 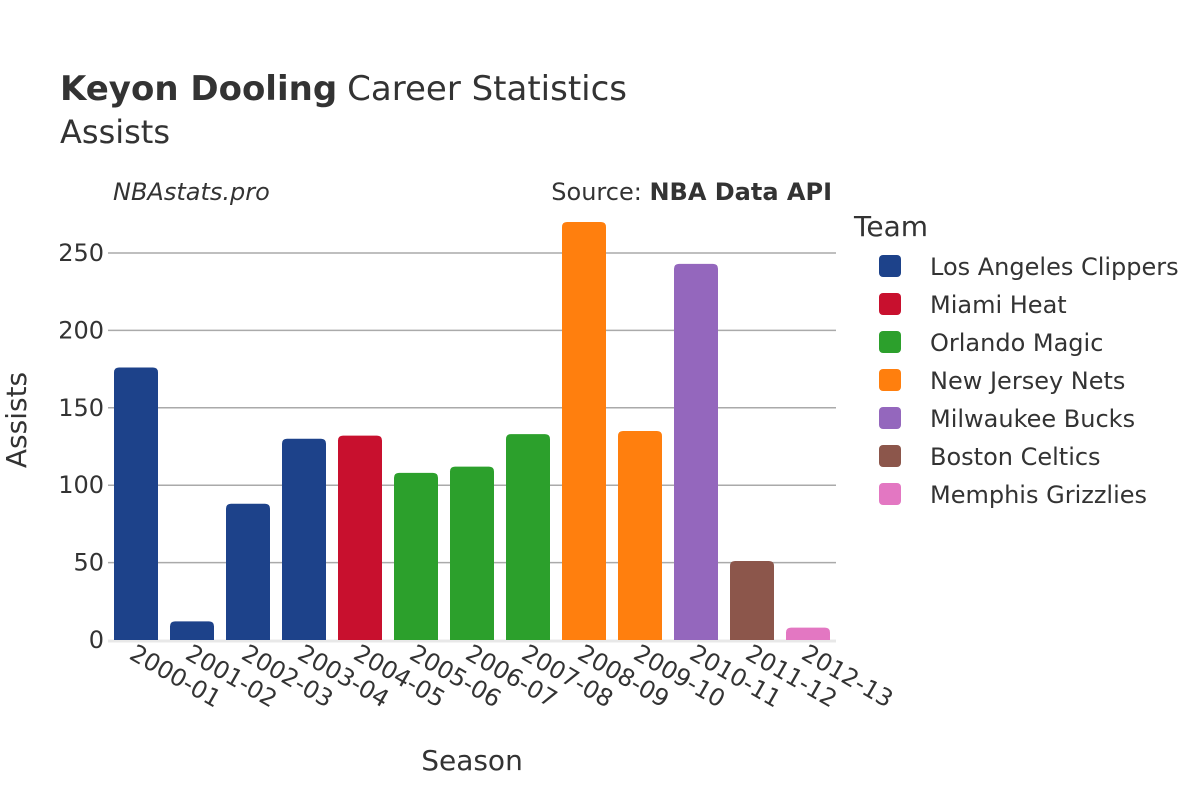 I want to click on player-name: Keyon Dooling, so click(x=198, y=89).